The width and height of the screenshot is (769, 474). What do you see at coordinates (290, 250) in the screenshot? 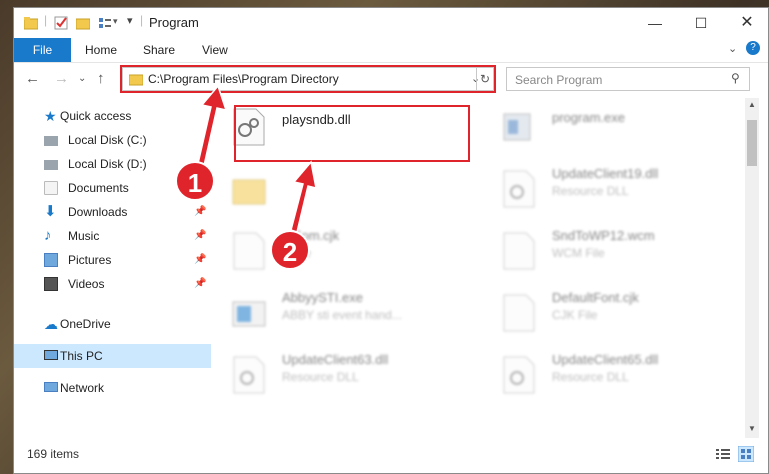
I see `callout-step-2: 2` at bounding box center [290, 250].